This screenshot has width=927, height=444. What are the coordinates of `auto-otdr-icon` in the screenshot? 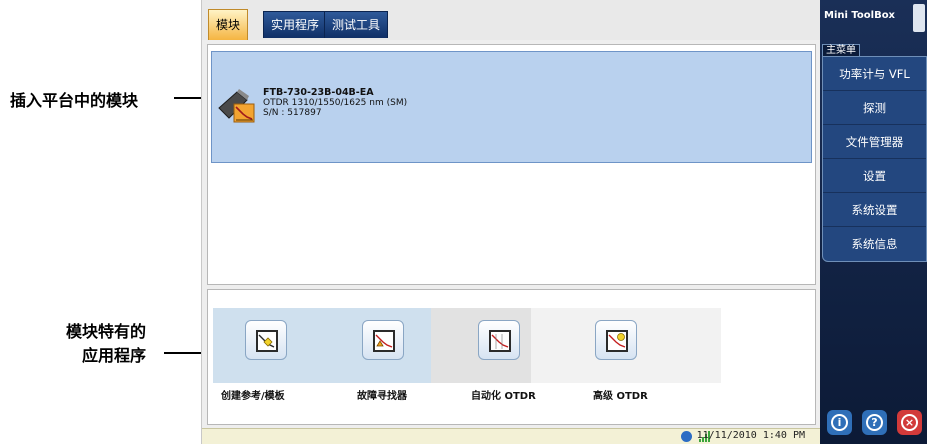 It's located at (500, 341).